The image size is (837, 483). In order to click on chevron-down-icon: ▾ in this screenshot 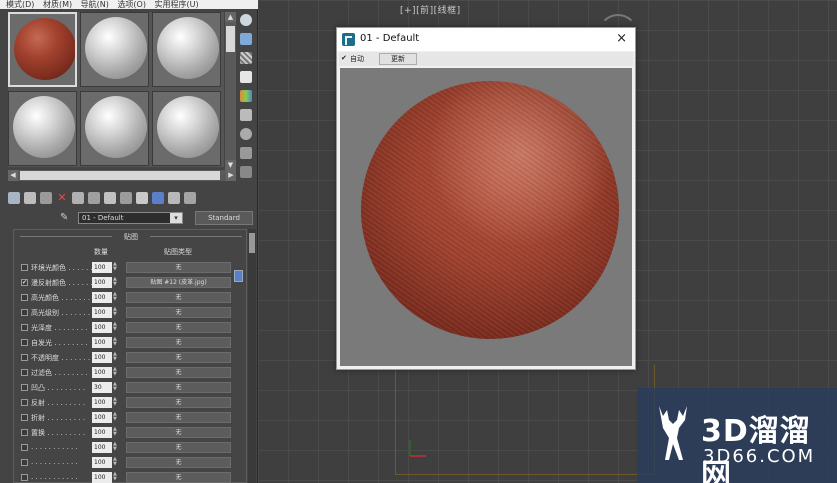, I will do `click(176, 218)`.